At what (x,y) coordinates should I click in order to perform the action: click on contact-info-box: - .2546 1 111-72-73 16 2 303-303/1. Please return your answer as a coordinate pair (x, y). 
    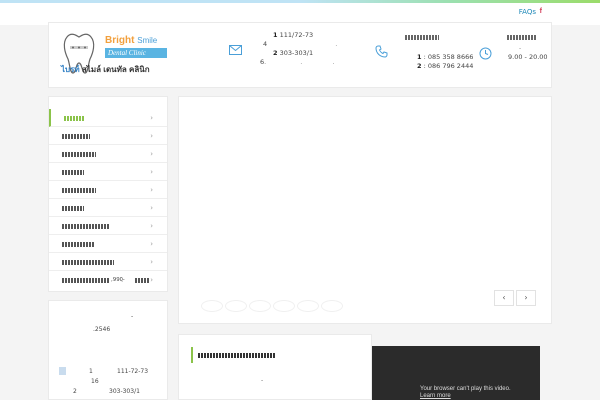
    Looking at the image, I should click on (108, 350).